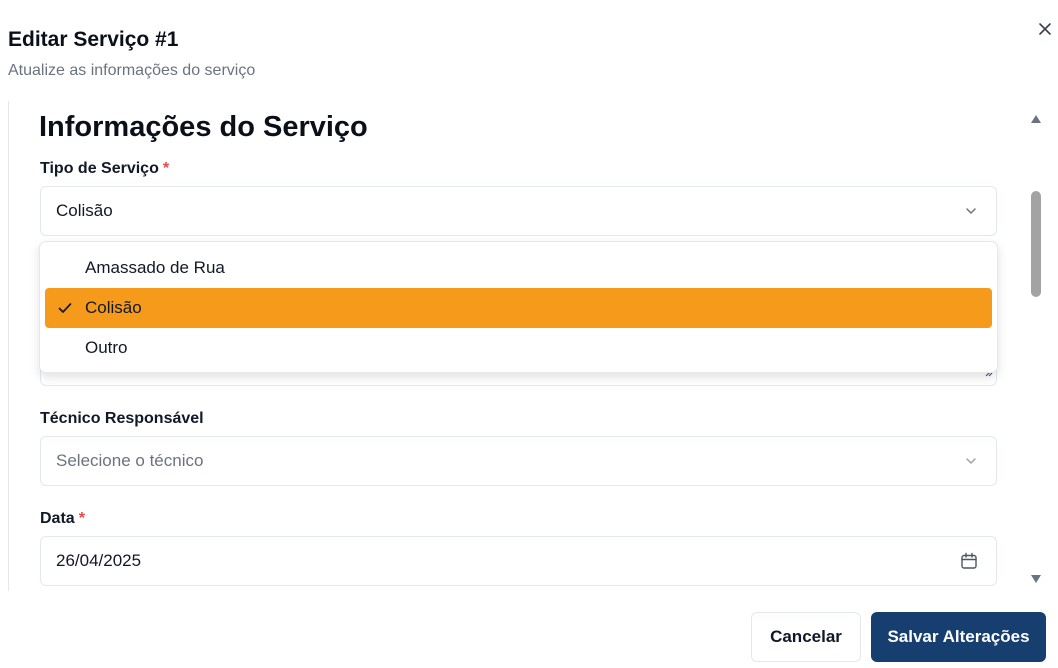  I want to click on option-colisao: Colisão, so click(518, 308).